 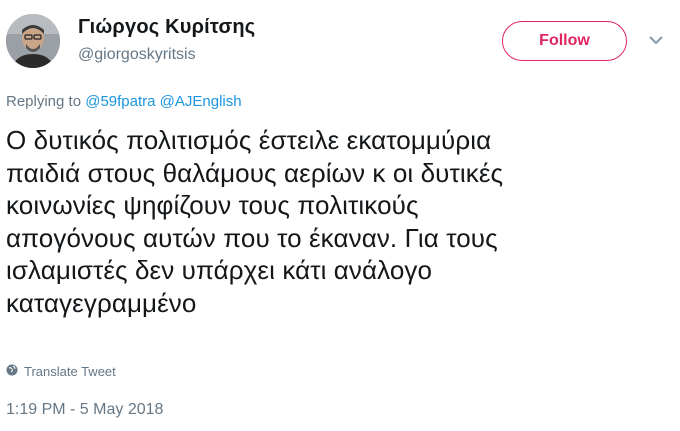 What do you see at coordinates (12, 371) in the screenshot?
I see `globe-icon` at bounding box center [12, 371].